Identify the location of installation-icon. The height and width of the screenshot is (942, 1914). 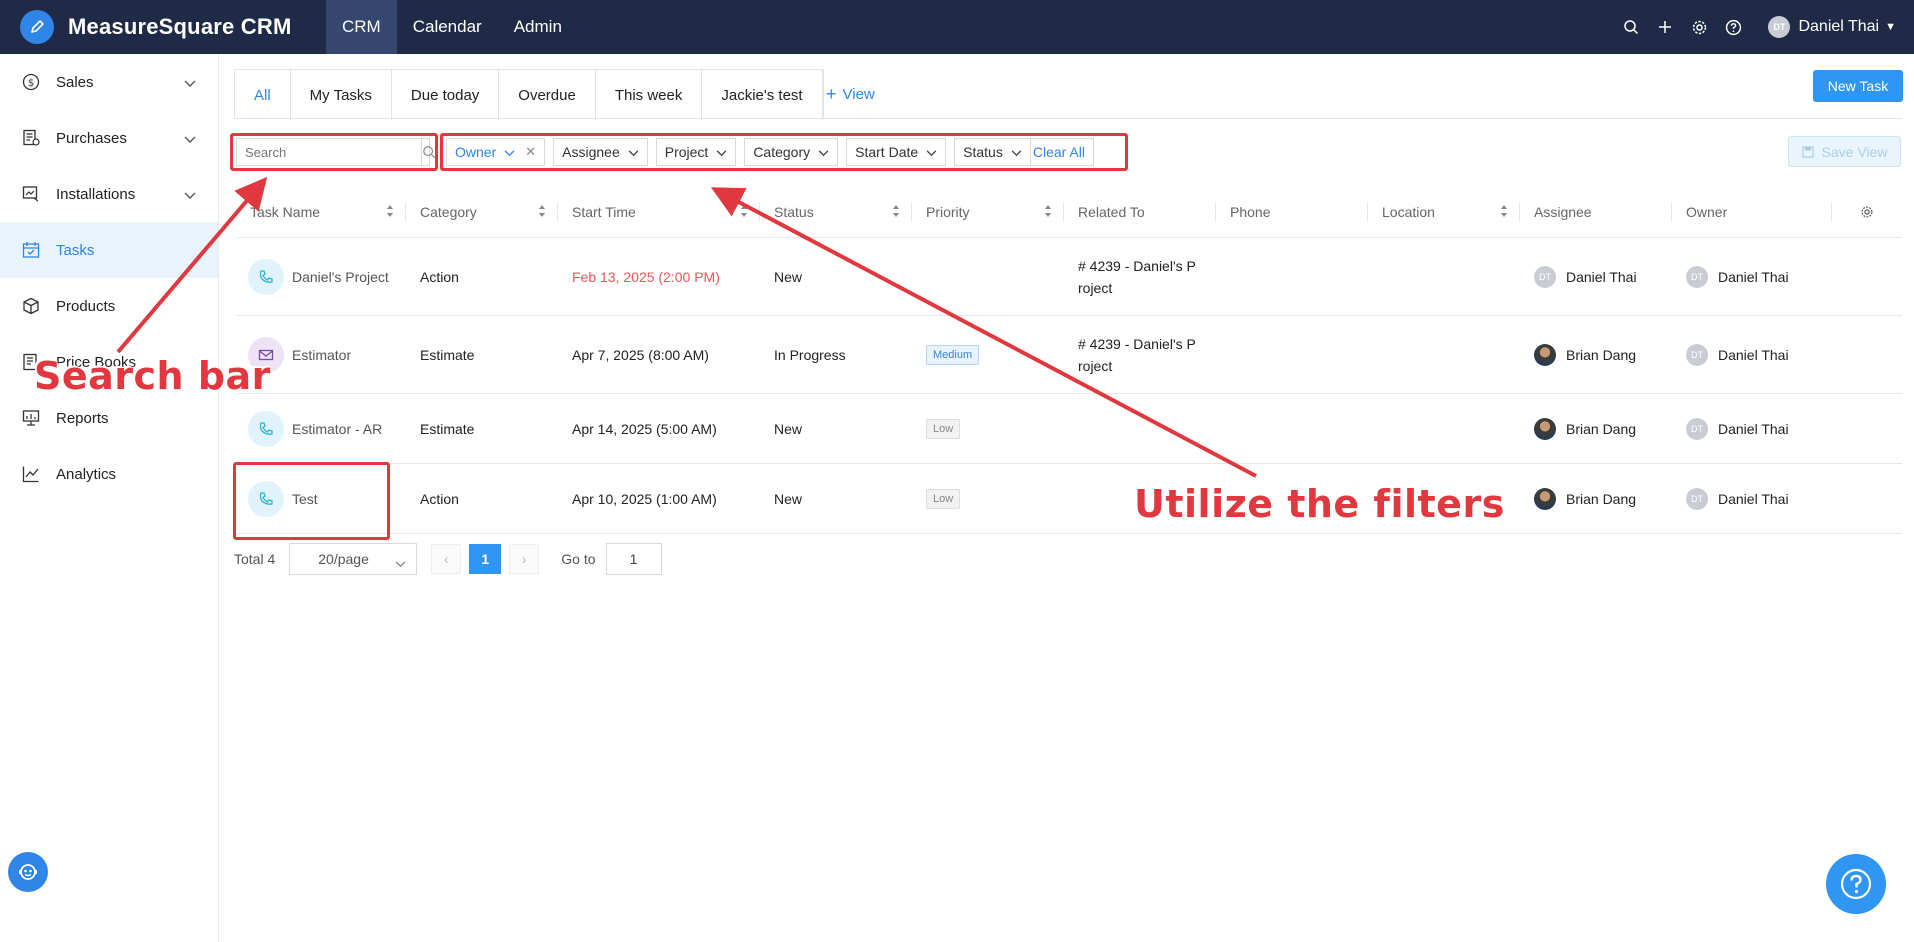
(31, 194).